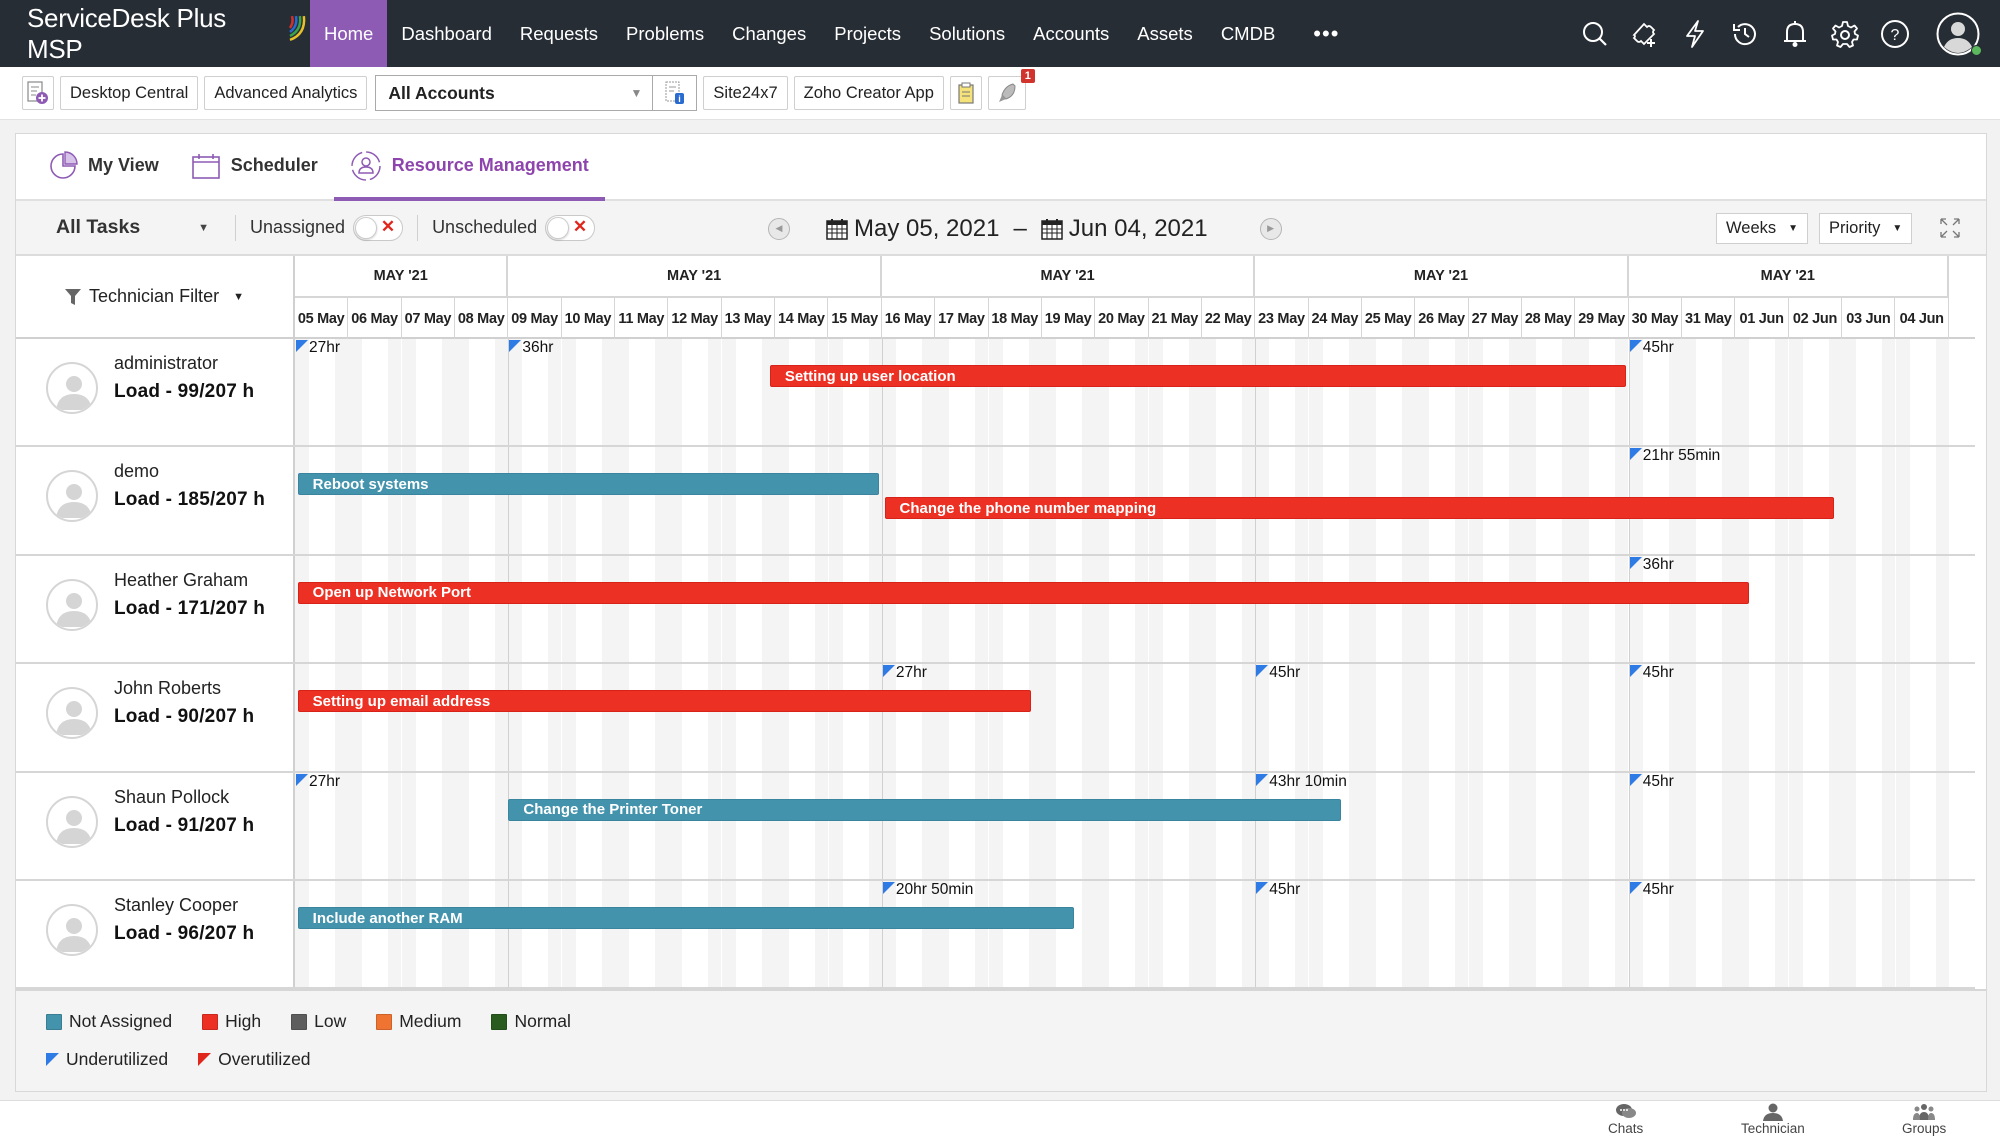 The image size is (2000, 1140). What do you see at coordinates (665, 33) in the screenshot?
I see `nav-problems: Problems` at bounding box center [665, 33].